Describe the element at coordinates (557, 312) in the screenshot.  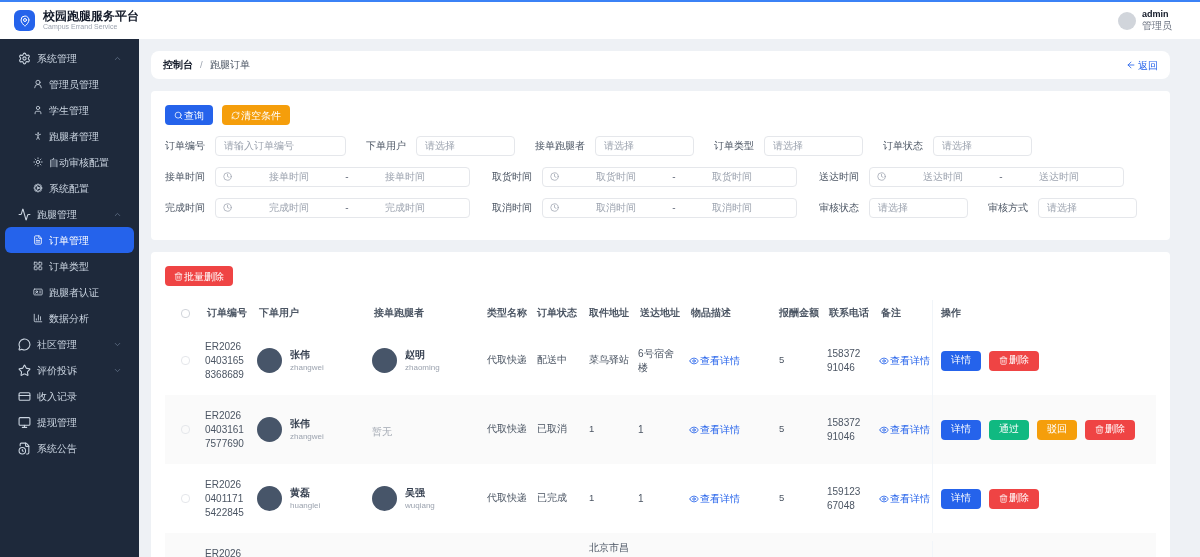
I see `column-header: 订单状态` at that location.